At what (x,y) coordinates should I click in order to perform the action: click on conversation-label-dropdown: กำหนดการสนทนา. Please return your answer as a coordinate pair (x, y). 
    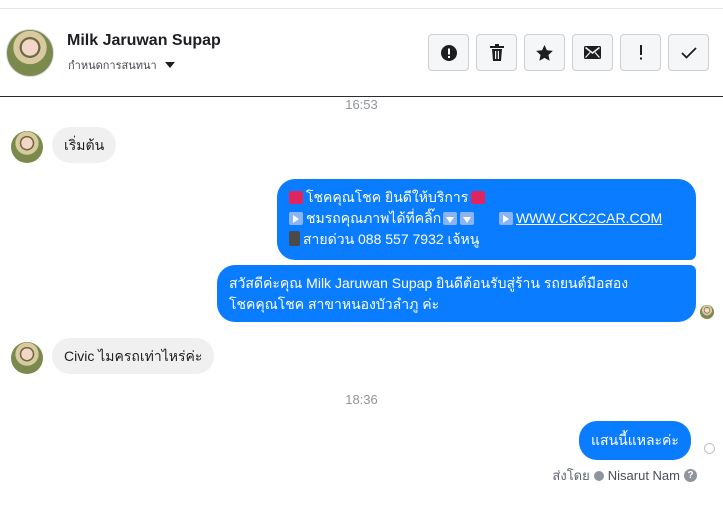
    Looking at the image, I should click on (121, 65).